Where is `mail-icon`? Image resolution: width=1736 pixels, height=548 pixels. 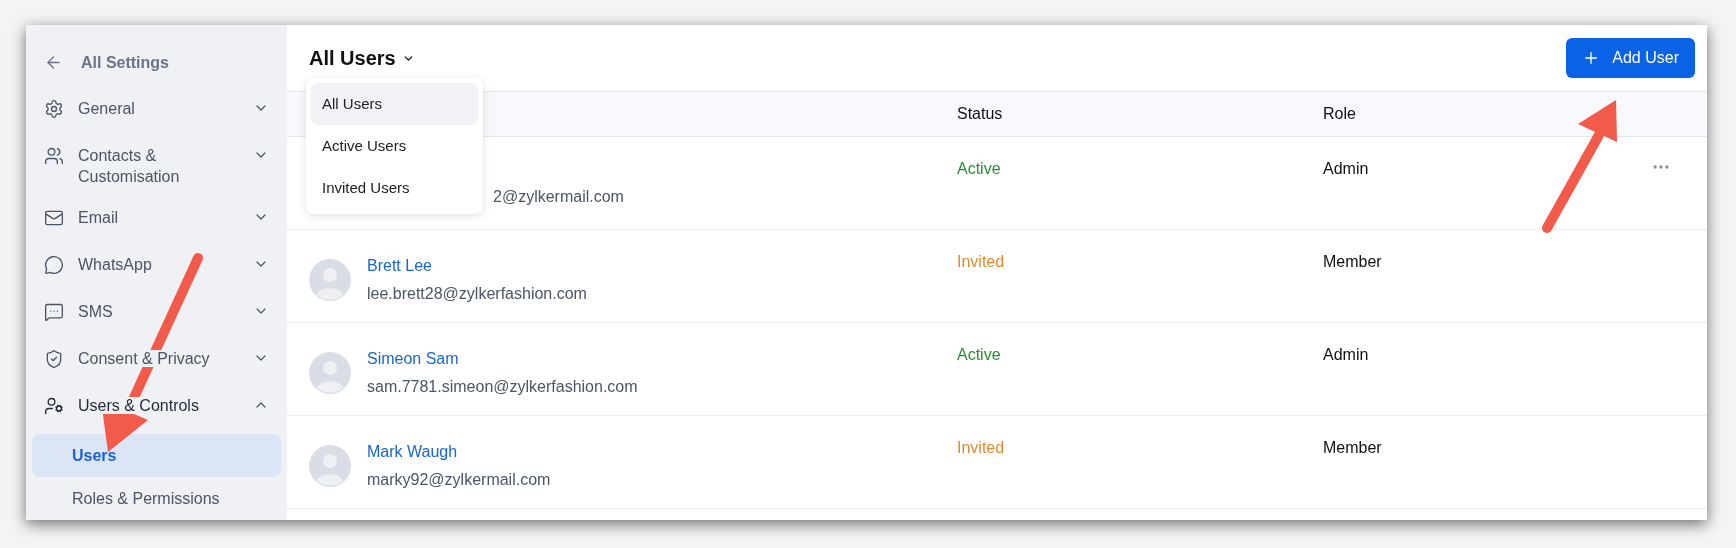
mail-icon is located at coordinates (54, 218).